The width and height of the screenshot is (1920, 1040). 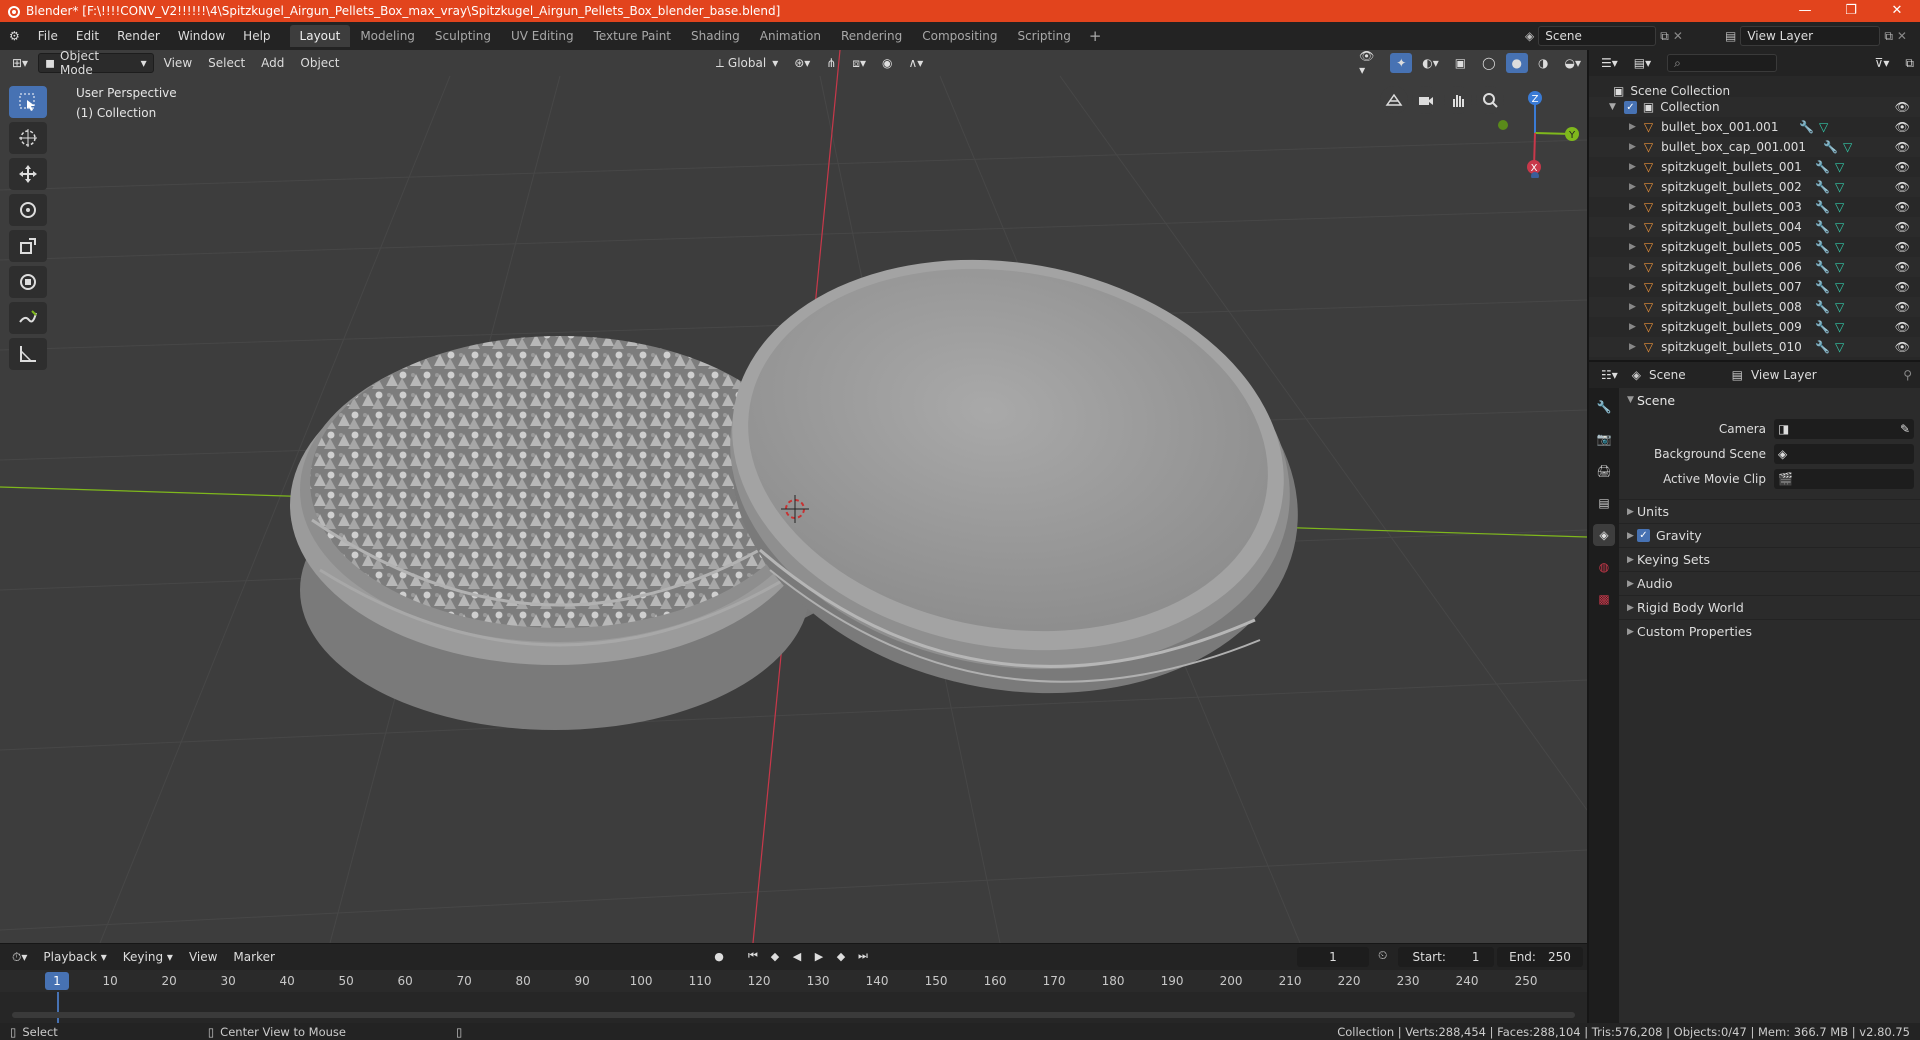 I want to click on scale-tool, so click(x=28, y=246).